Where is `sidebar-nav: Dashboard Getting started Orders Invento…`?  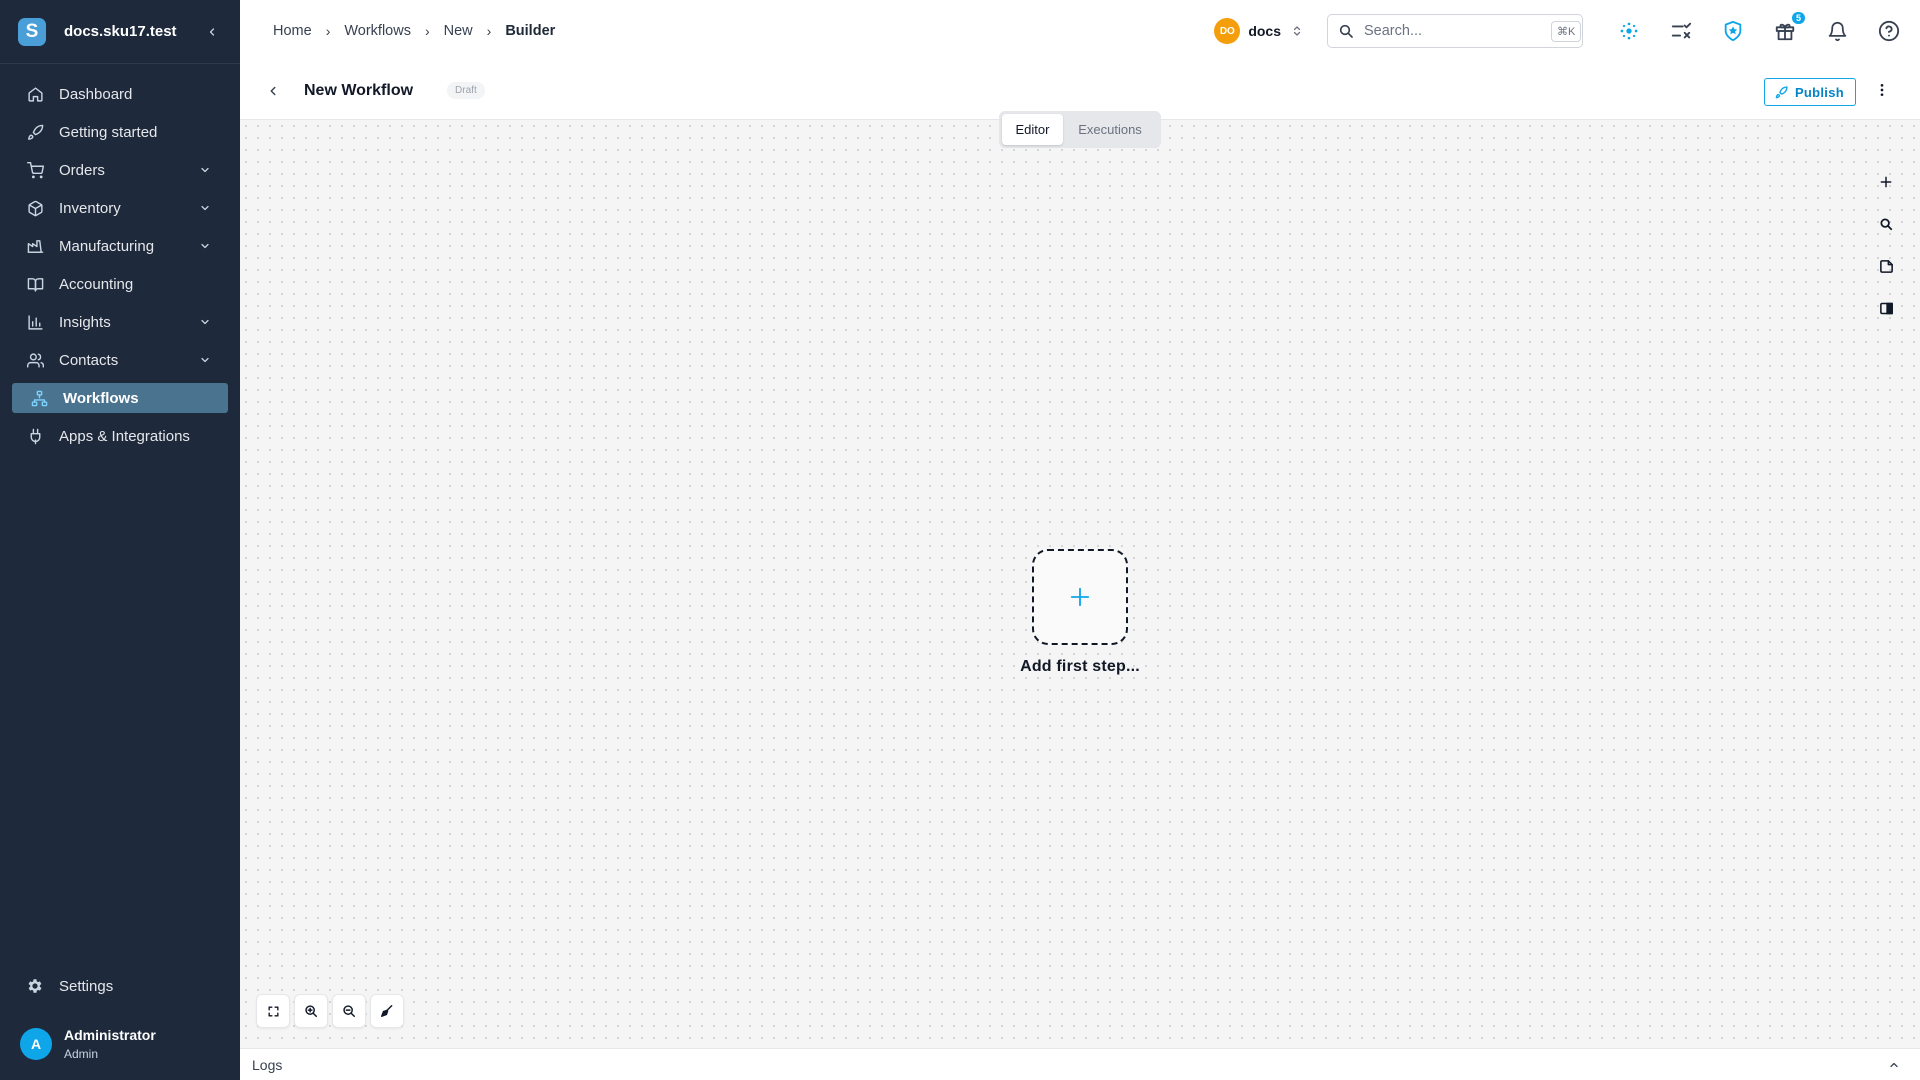 sidebar-nav: Dashboard Getting started Orders Invento… is located at coordinates (120, 257).